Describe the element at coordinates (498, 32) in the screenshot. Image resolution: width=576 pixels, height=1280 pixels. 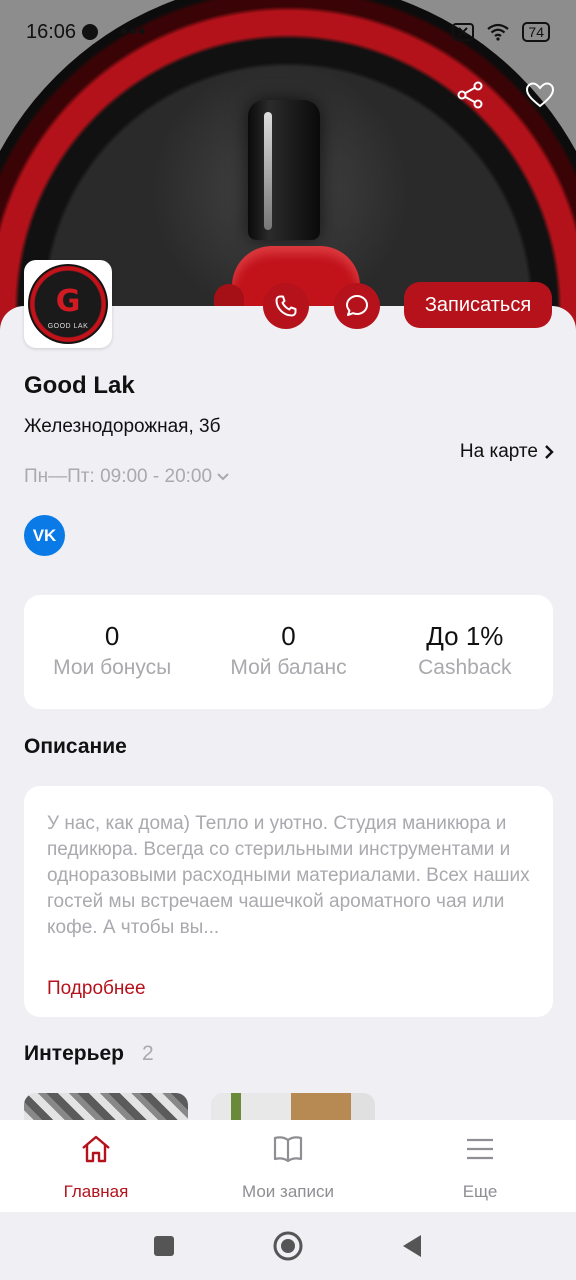
I see `wifi-icon` at that location.